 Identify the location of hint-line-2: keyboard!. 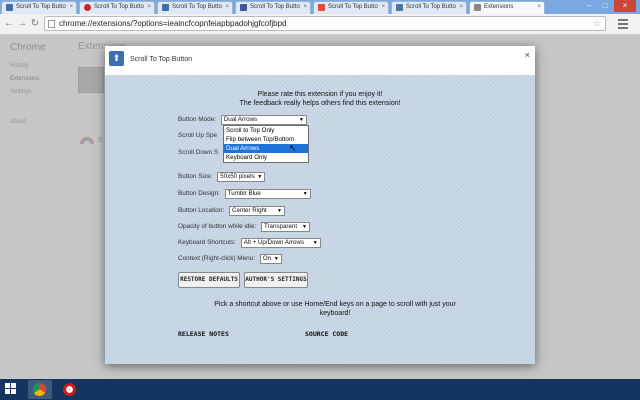
(335, 313).